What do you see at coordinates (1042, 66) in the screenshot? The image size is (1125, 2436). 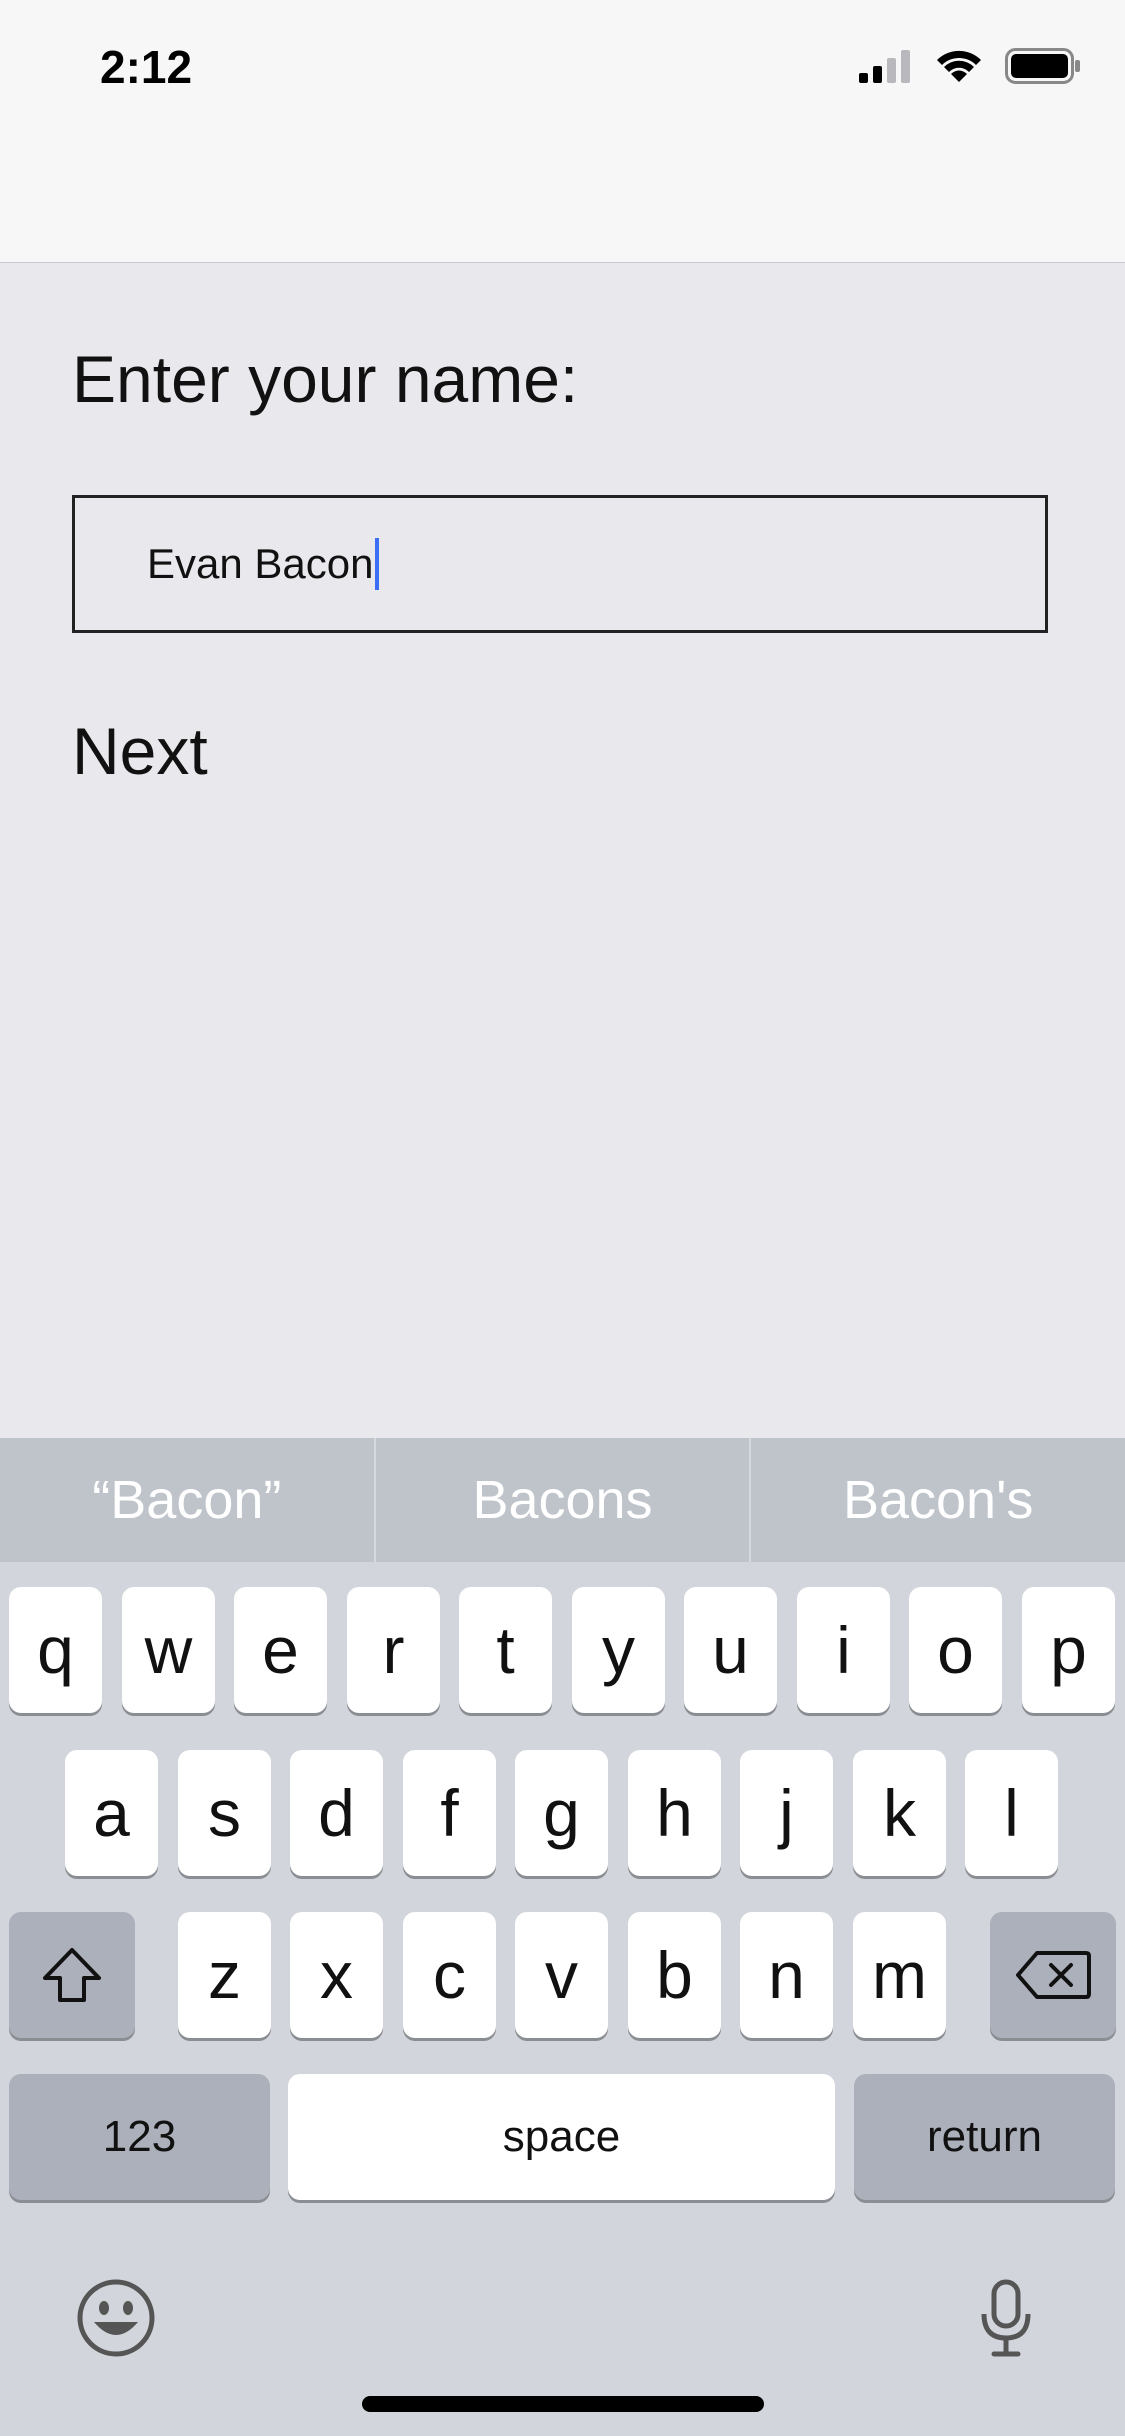 I see `battery-icon` at bounding box center [1042, 66].